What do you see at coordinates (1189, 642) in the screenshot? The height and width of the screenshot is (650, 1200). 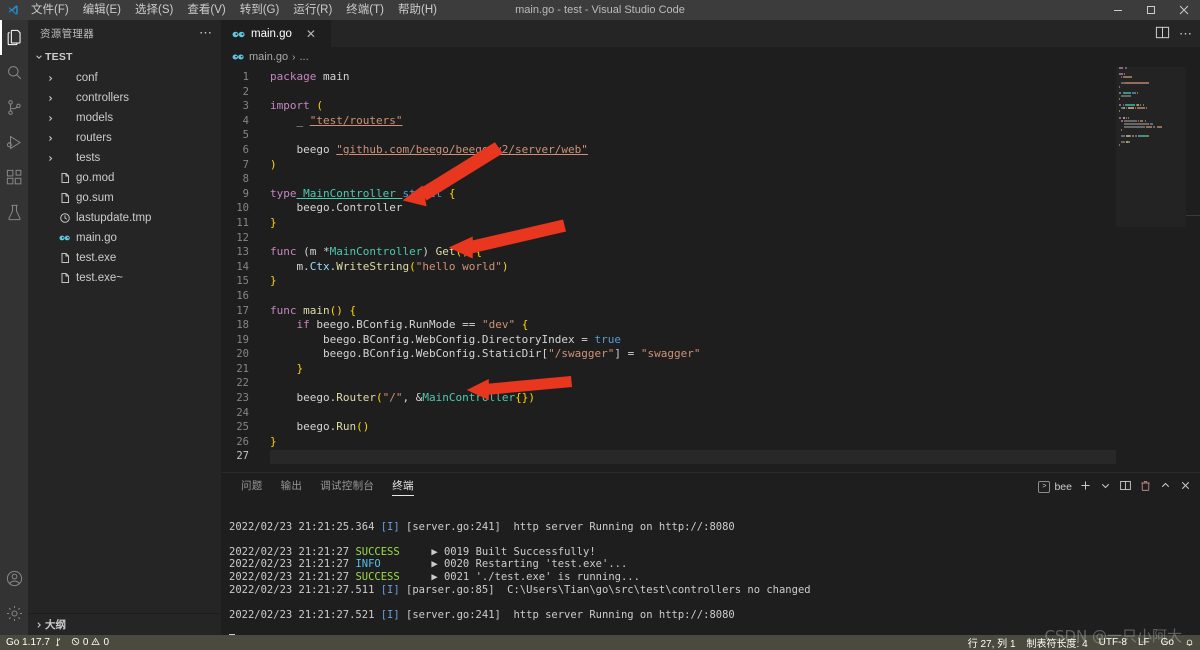 I see `notifications-bell-icon` at bounding box center [1189, 642].